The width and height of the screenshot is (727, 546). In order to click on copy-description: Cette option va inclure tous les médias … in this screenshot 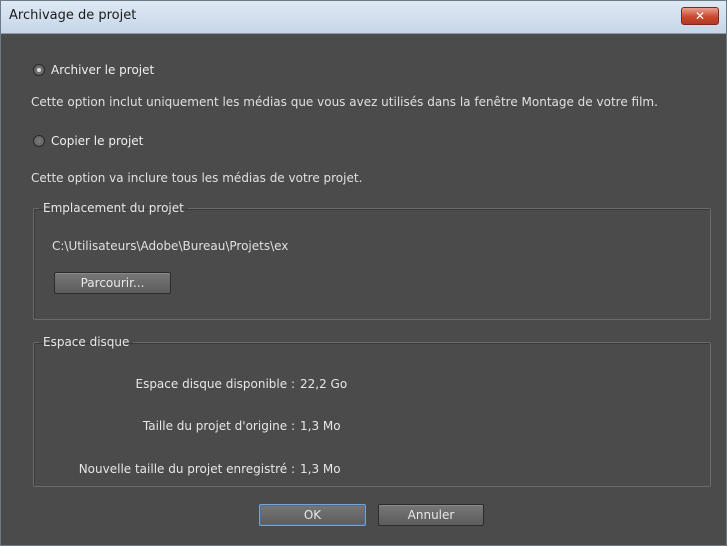, I will do `click(197, 178)`.